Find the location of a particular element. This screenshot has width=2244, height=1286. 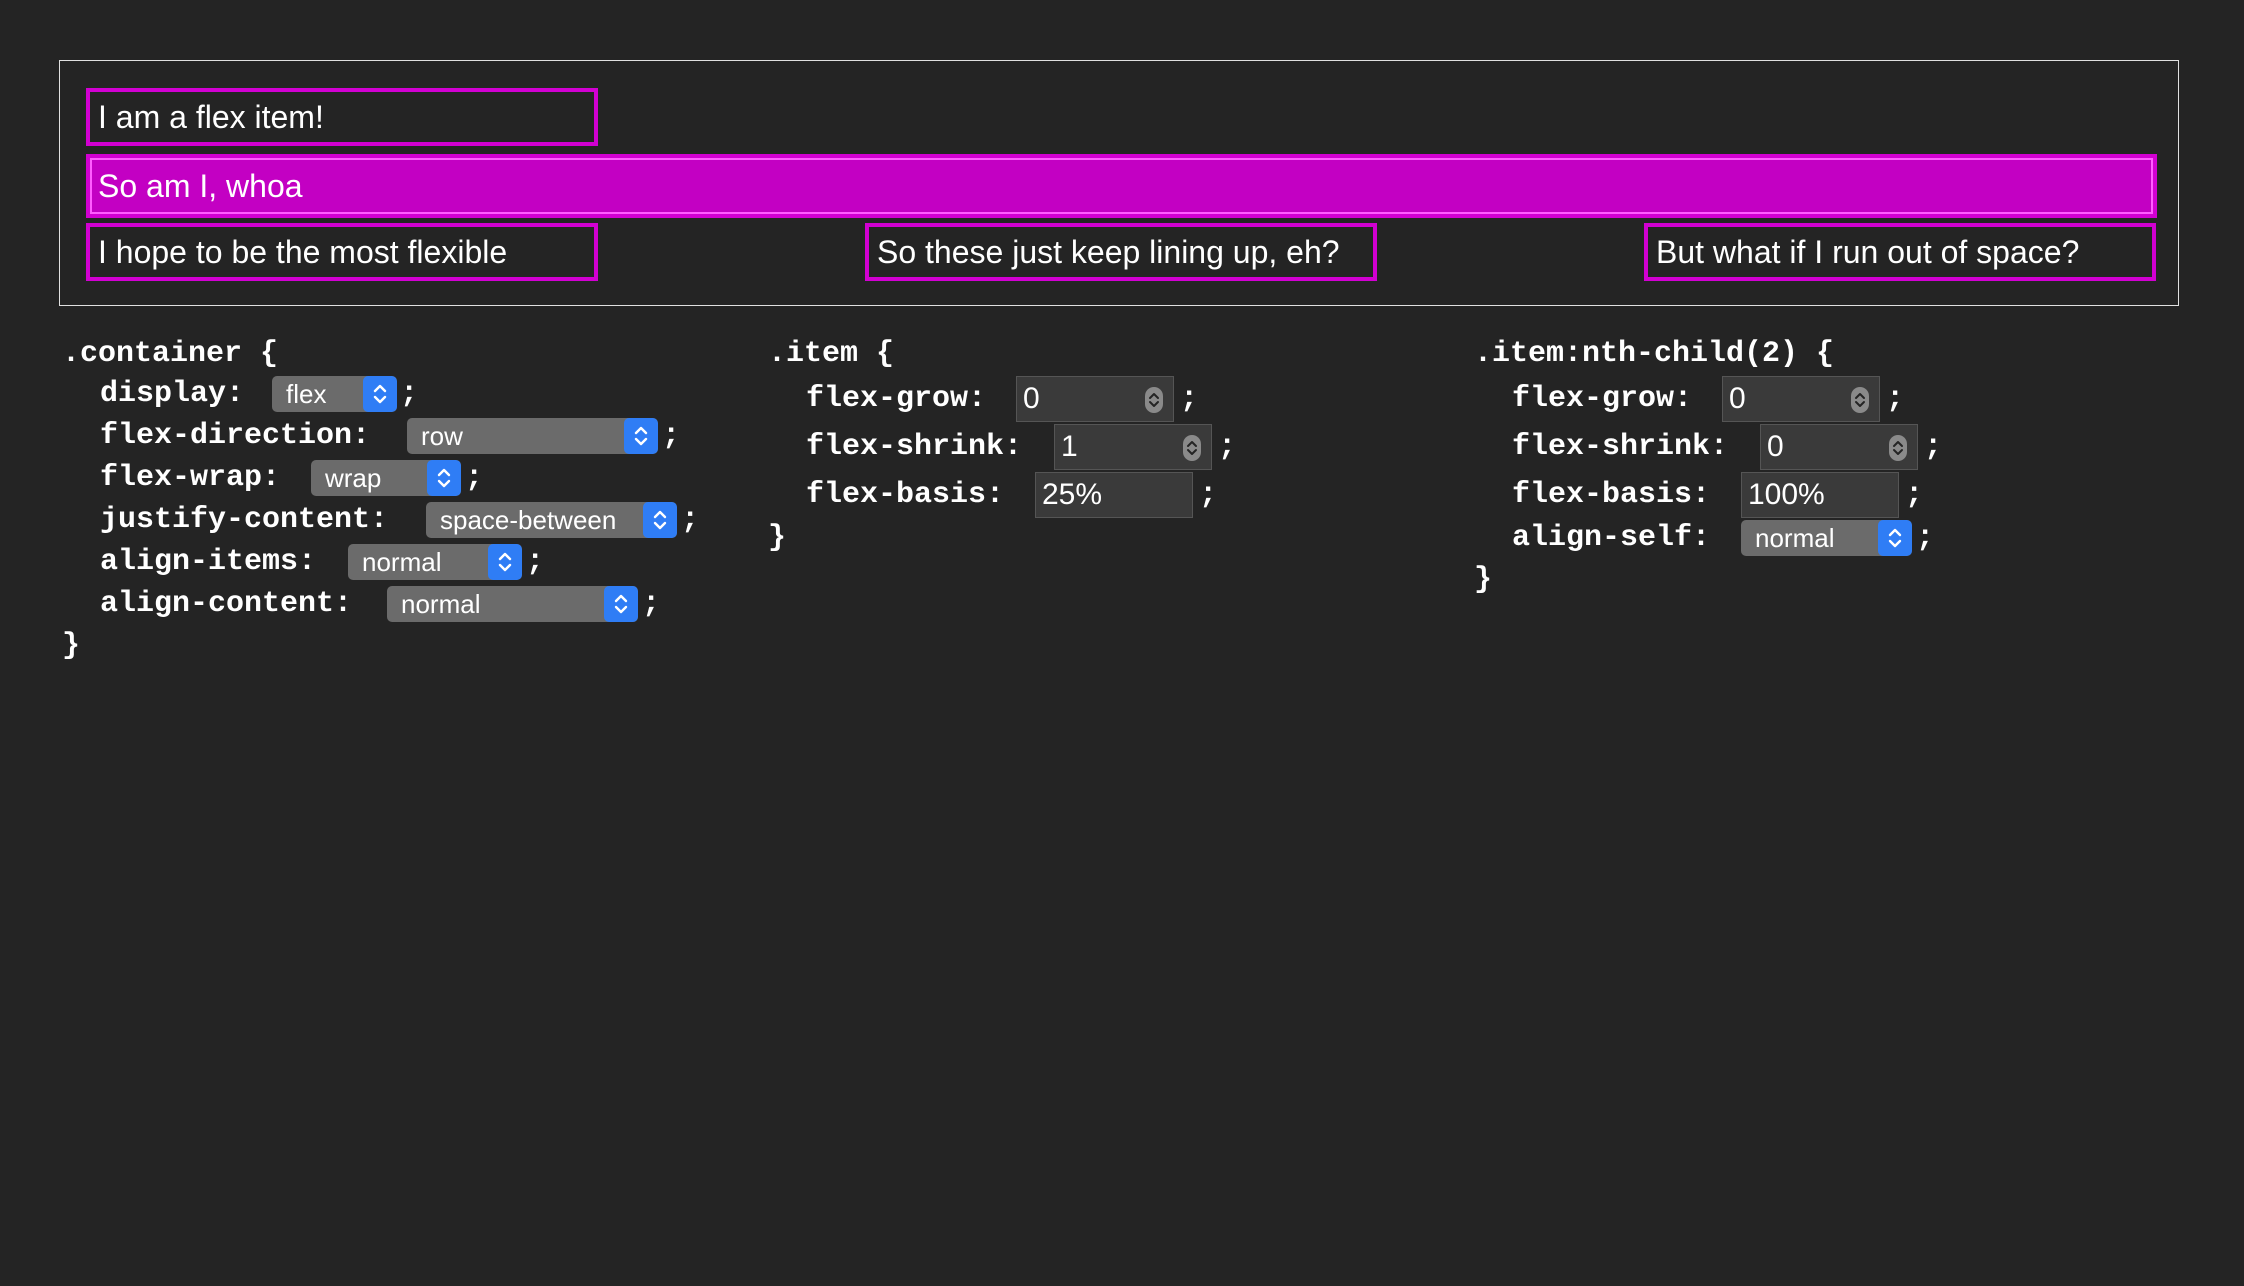

display-select-value: flex is located at coordinates (306, 393).